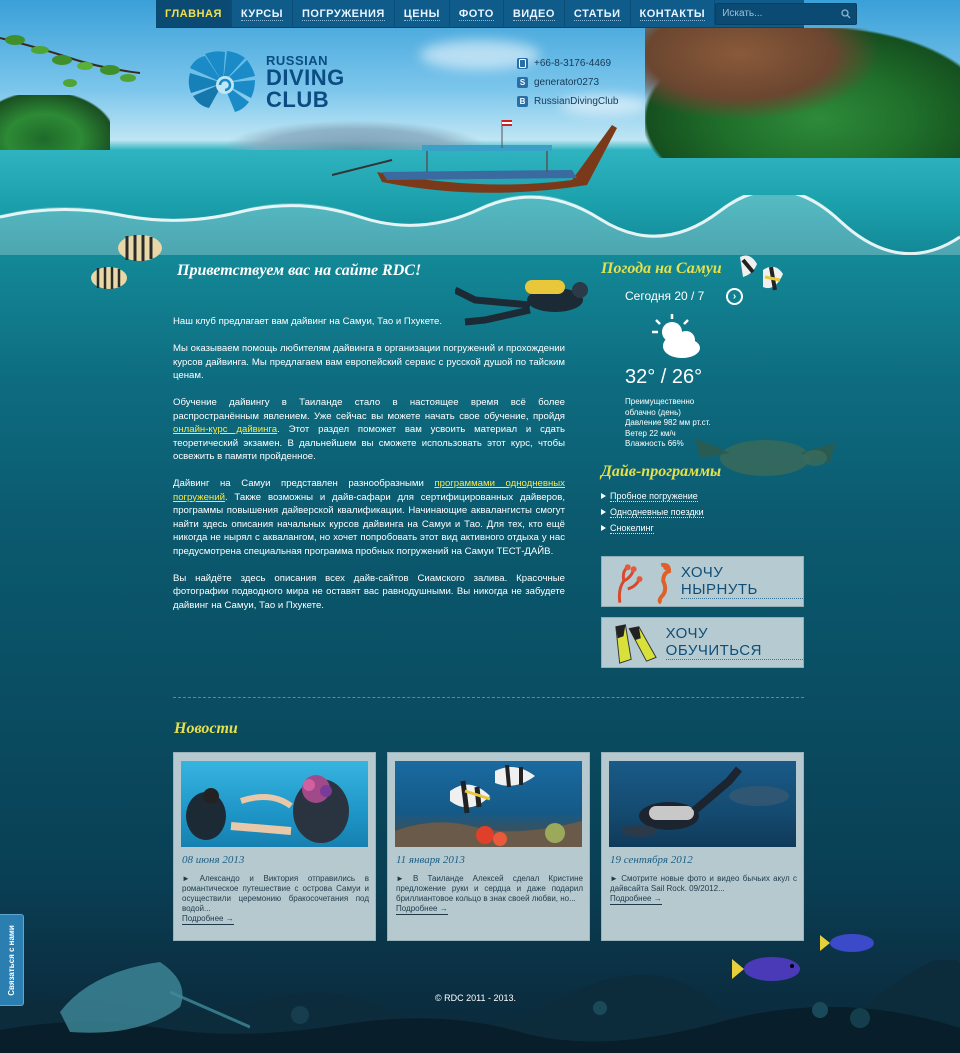  Describe the element at coordinates (652, 530) in the screenshot. I see `program-item: Снокелинг` at that location.